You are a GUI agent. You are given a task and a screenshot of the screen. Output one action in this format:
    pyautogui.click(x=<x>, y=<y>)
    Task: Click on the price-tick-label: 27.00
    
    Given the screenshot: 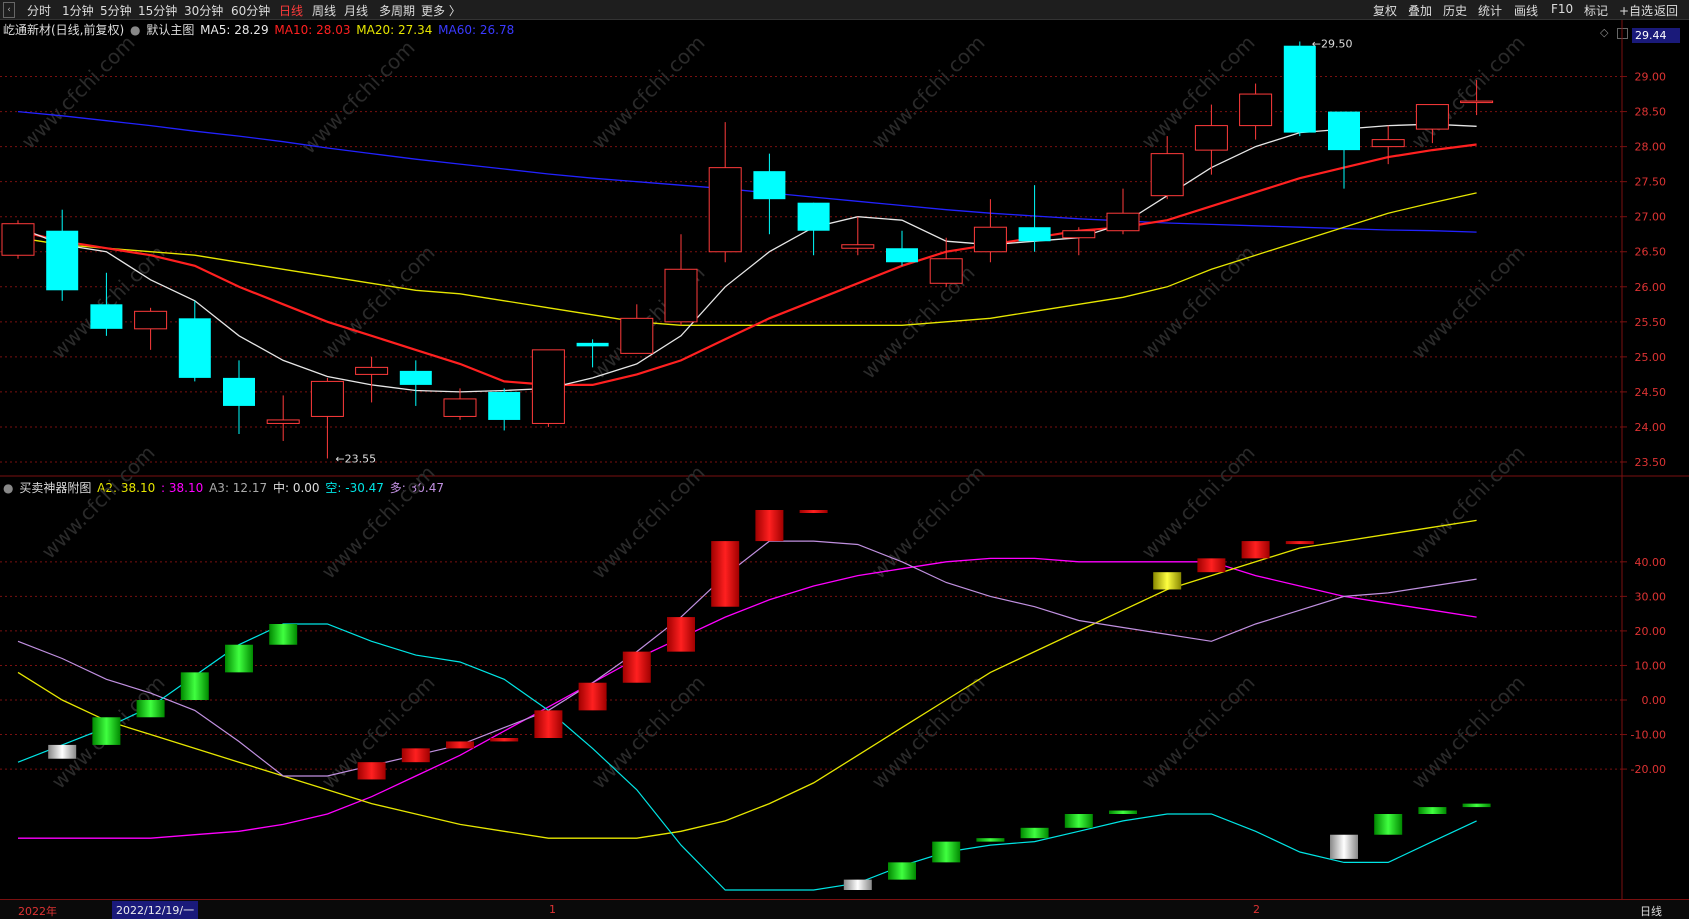 What is the action you would take?
    pyautogui.click(x=1651, y=217)
    